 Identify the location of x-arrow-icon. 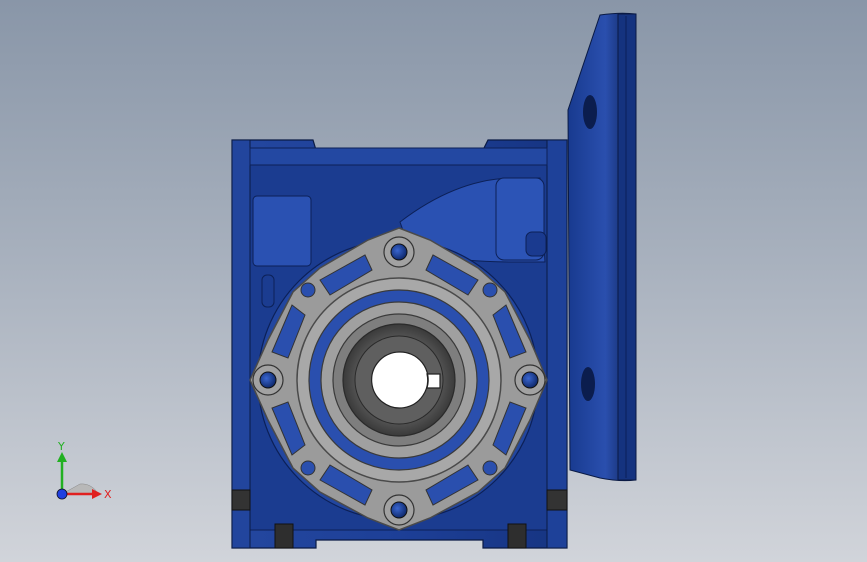
(97, 494).